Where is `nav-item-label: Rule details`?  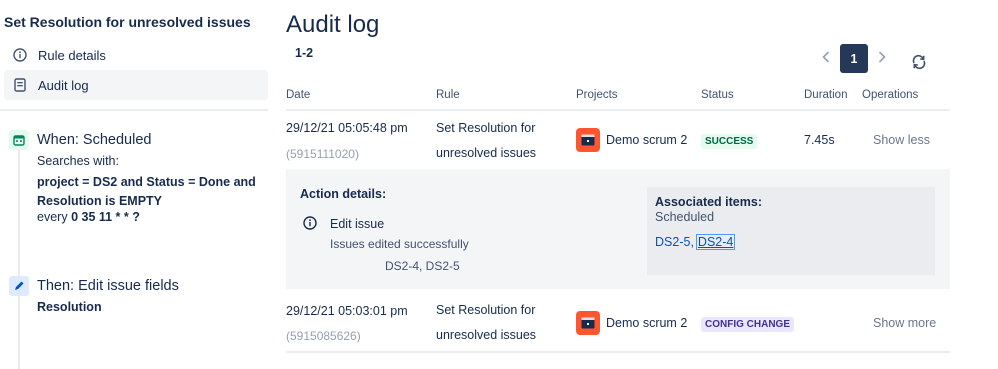
nav-item-label: Rule details is located at coordinates (72, 55).